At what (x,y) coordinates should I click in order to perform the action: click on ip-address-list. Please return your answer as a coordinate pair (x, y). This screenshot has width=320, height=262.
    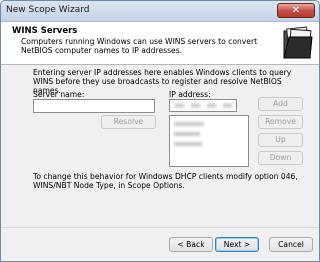
    Looking at the image, I should click on (209, 141).